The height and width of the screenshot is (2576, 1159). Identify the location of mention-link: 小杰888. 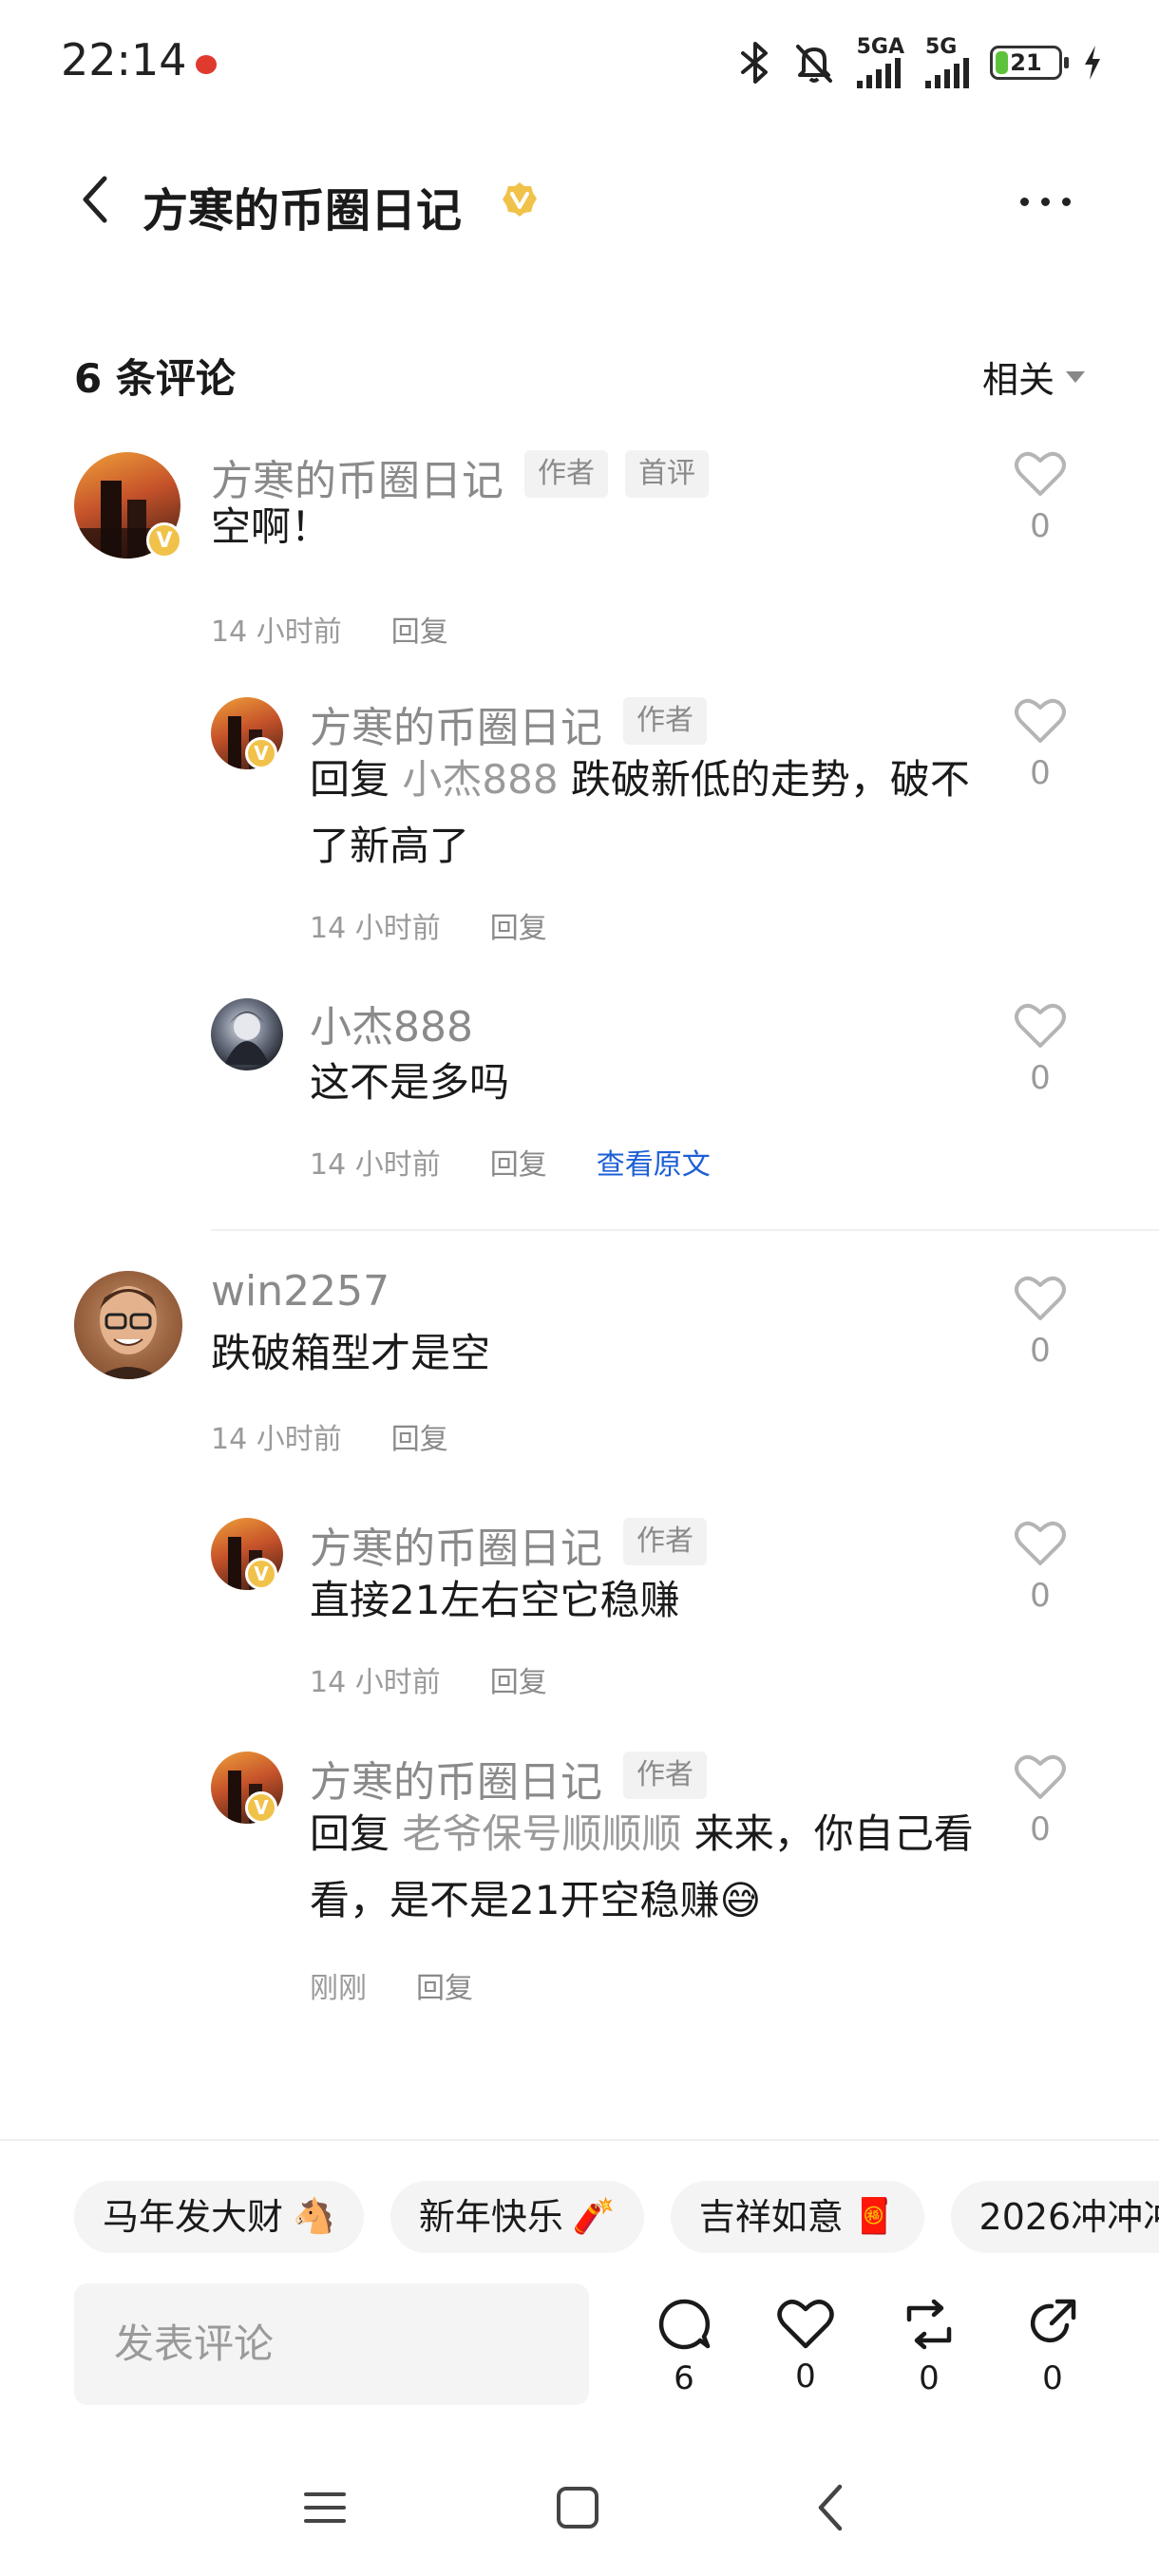
(480, 779).